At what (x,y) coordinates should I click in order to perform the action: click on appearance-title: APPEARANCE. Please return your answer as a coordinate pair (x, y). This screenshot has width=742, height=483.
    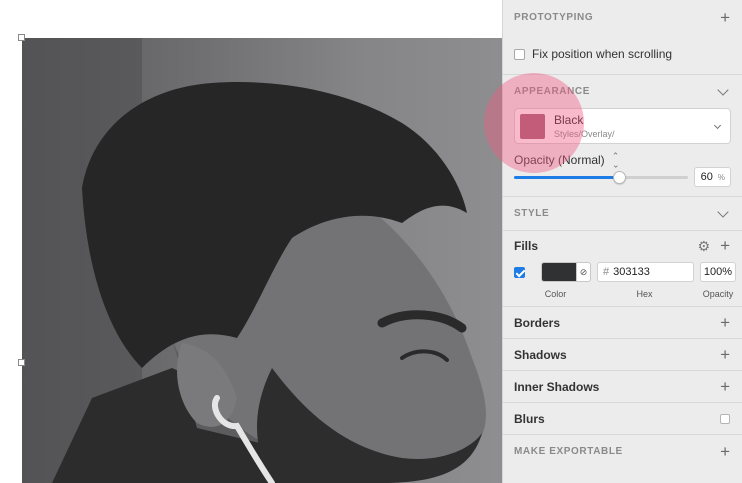
    Looking at the image, I should click on (552, 91).